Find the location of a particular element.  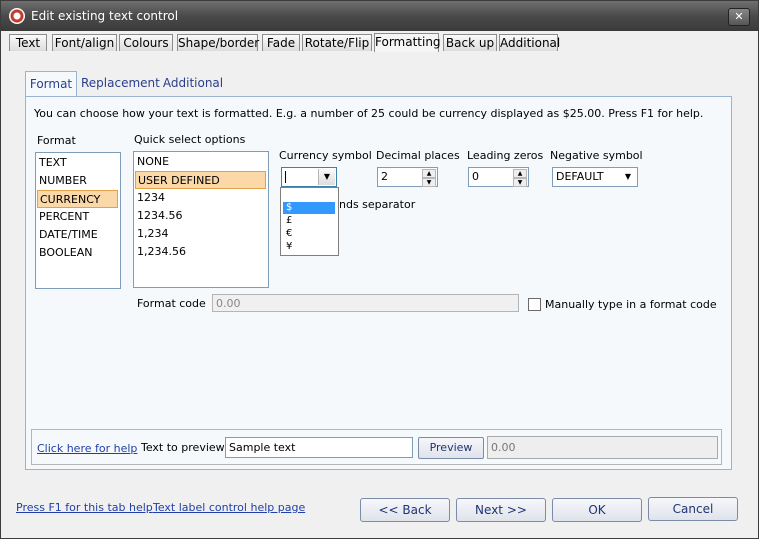

preview-label: Text to preview is located at coordinates (183, 447).